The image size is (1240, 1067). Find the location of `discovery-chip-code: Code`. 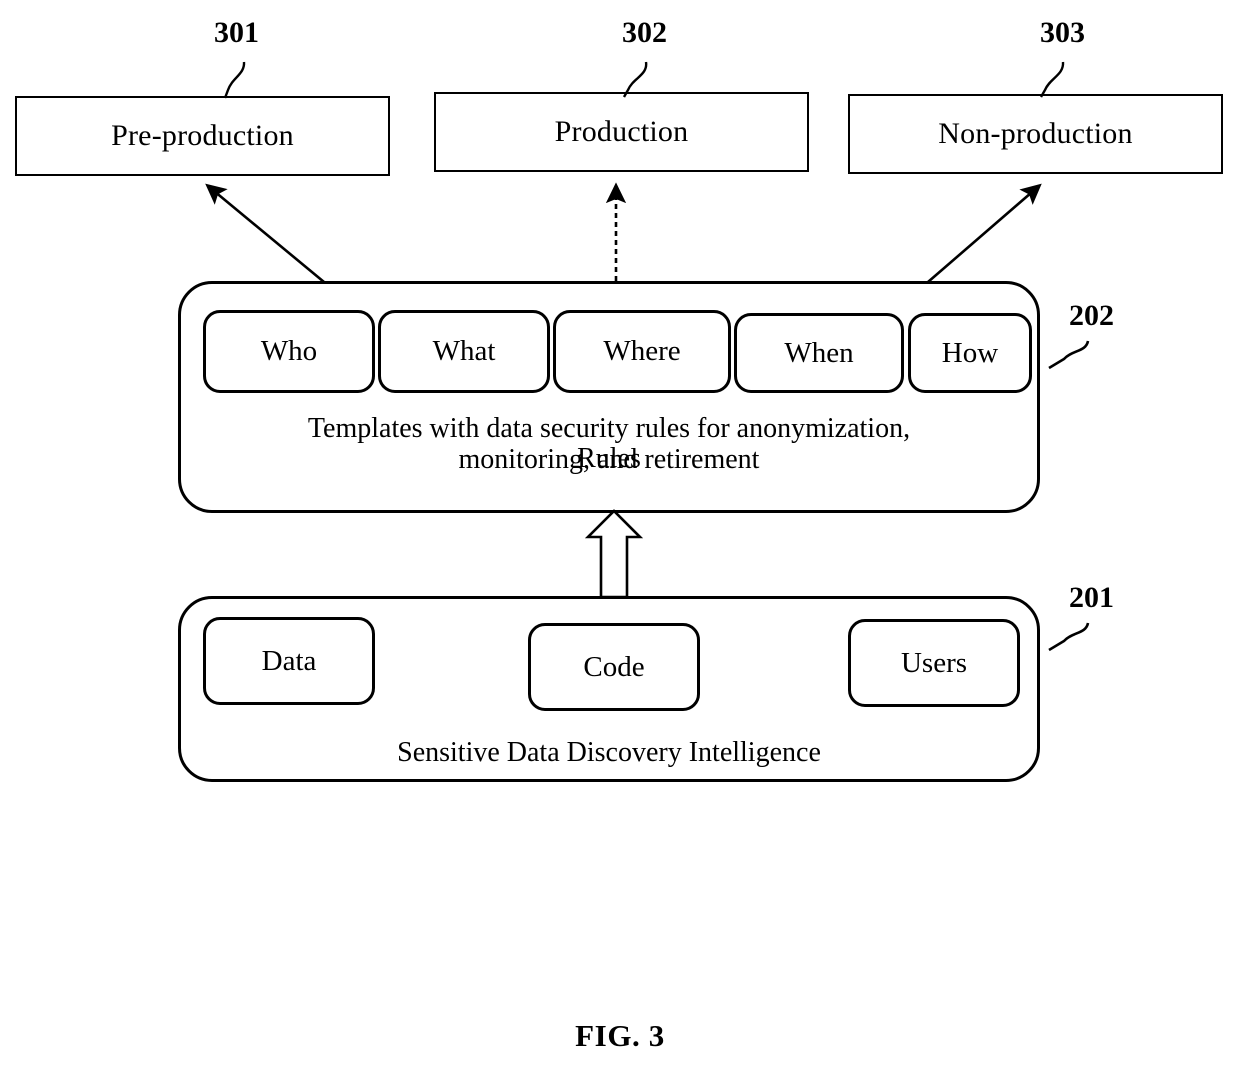

discovery-chip-code: Code is located at coordinates (614, 667).